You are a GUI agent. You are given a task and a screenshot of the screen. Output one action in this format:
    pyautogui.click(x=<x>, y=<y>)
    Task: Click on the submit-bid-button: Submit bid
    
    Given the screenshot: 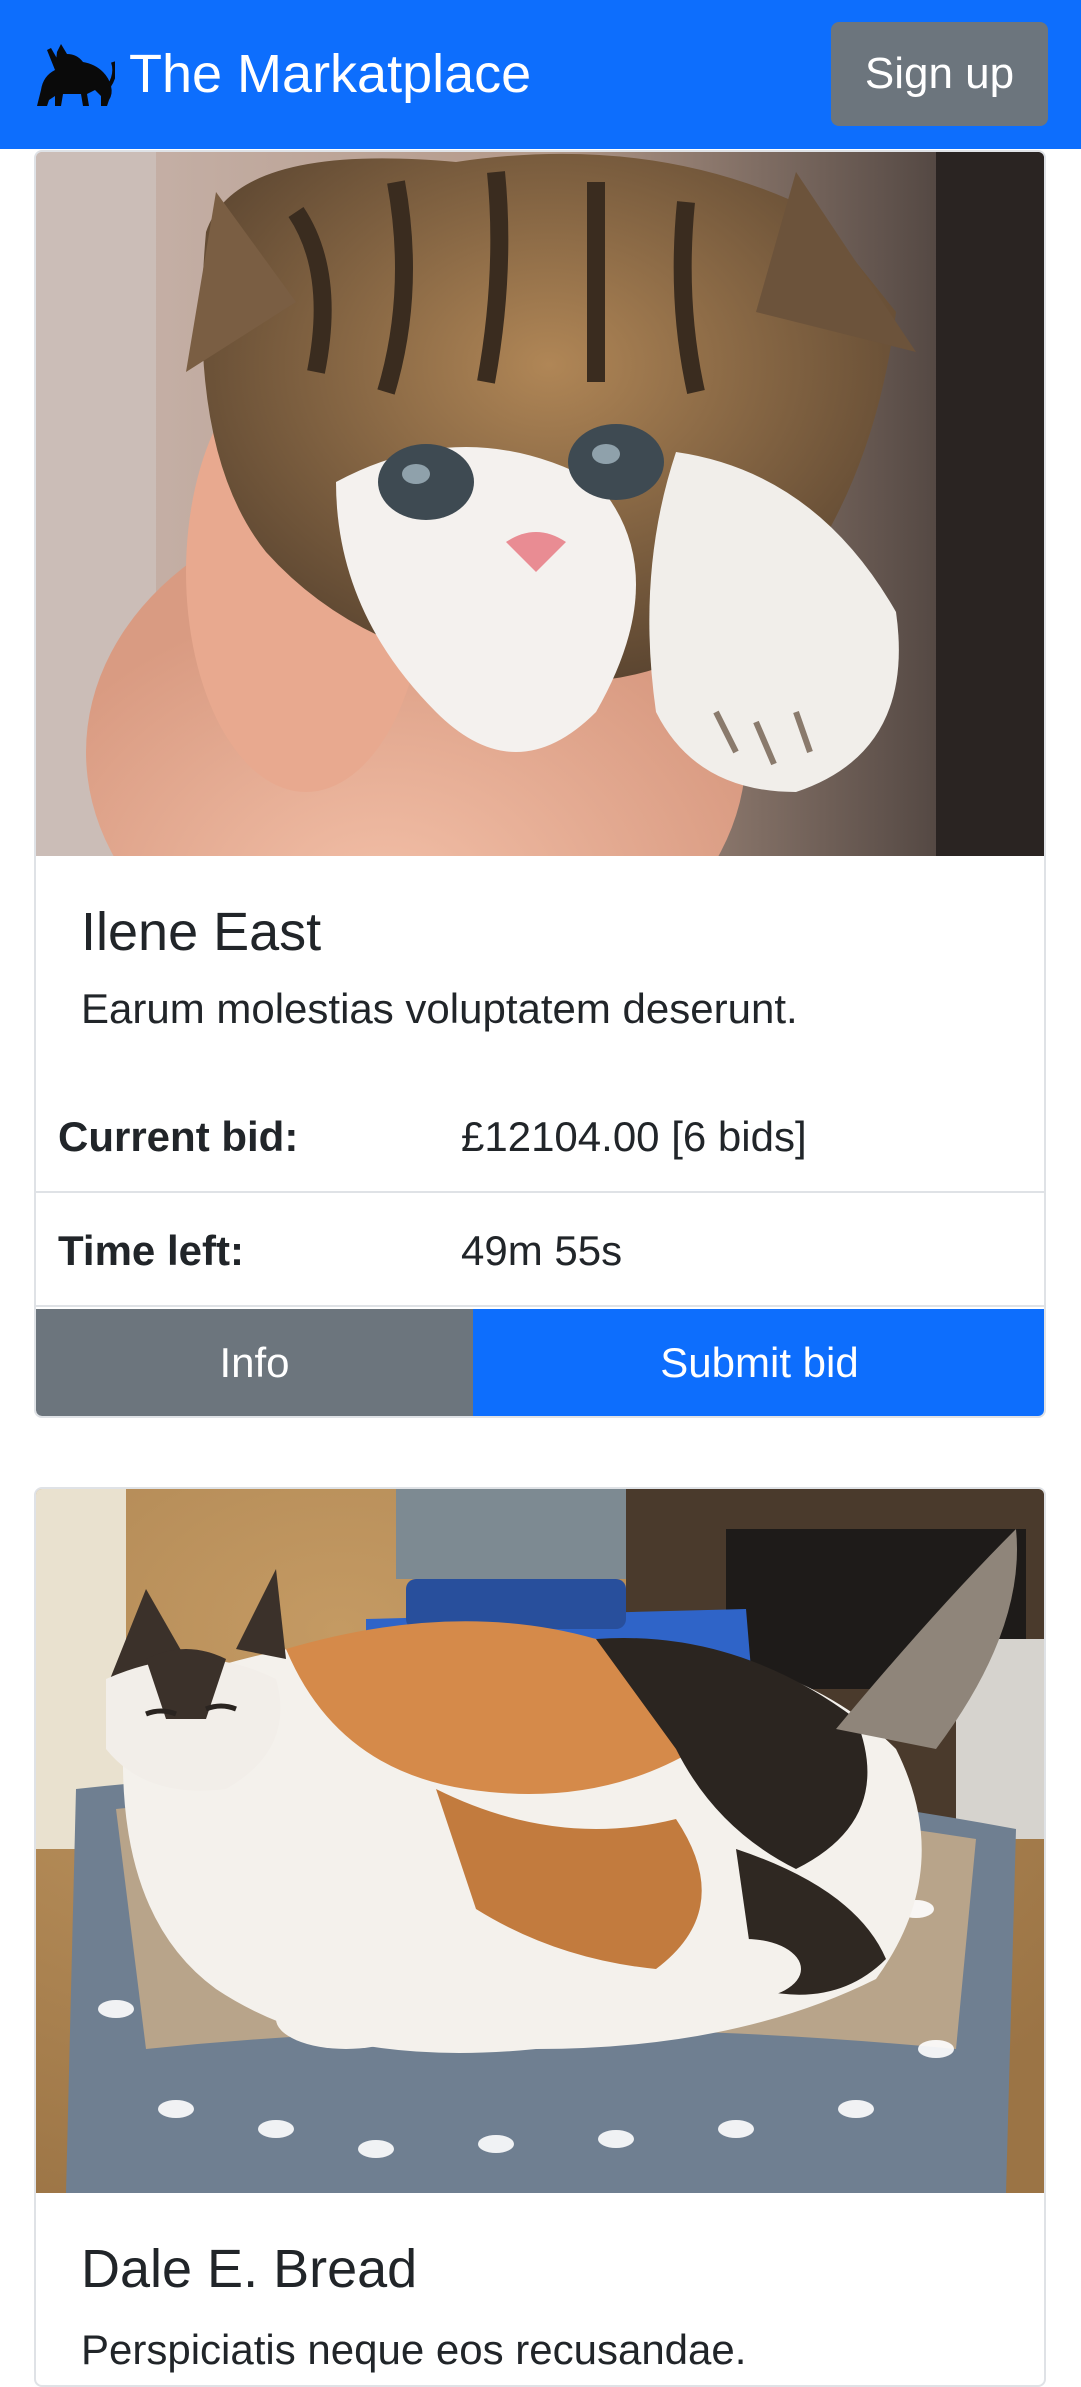 What is the action you would take?
    pyautogui.click(x=758, y=1362)
    